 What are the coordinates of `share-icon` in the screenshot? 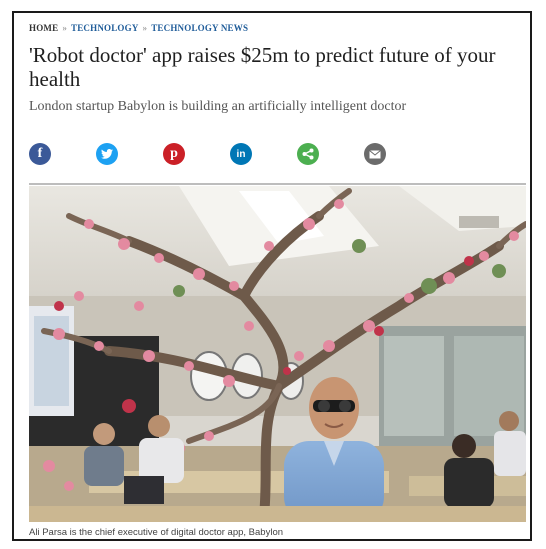 It's located at (308, 154).